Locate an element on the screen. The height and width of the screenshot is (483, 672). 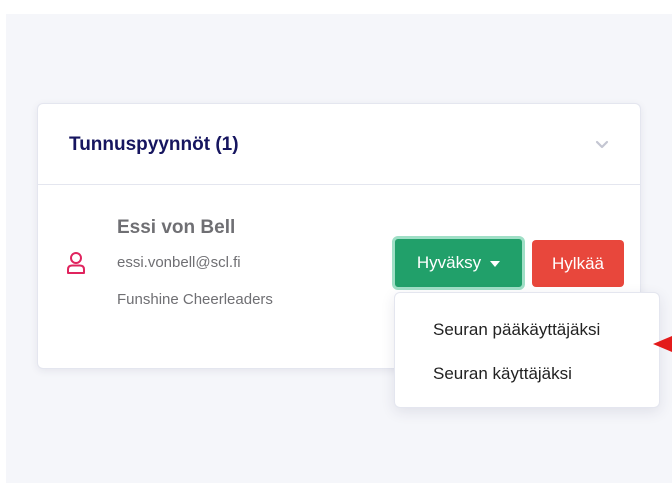
dropdown-item-club-admin: Seuran pääkäyttäjäksi is located at coordinates (516, 330).